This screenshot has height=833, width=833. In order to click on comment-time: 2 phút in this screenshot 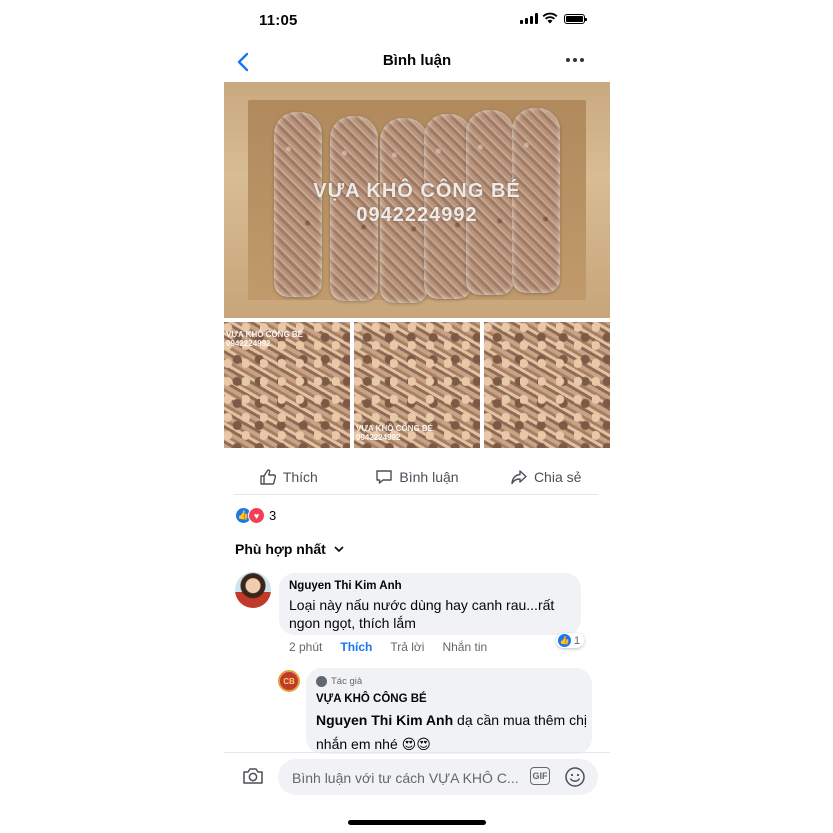, I will do `click(306, 647)`.